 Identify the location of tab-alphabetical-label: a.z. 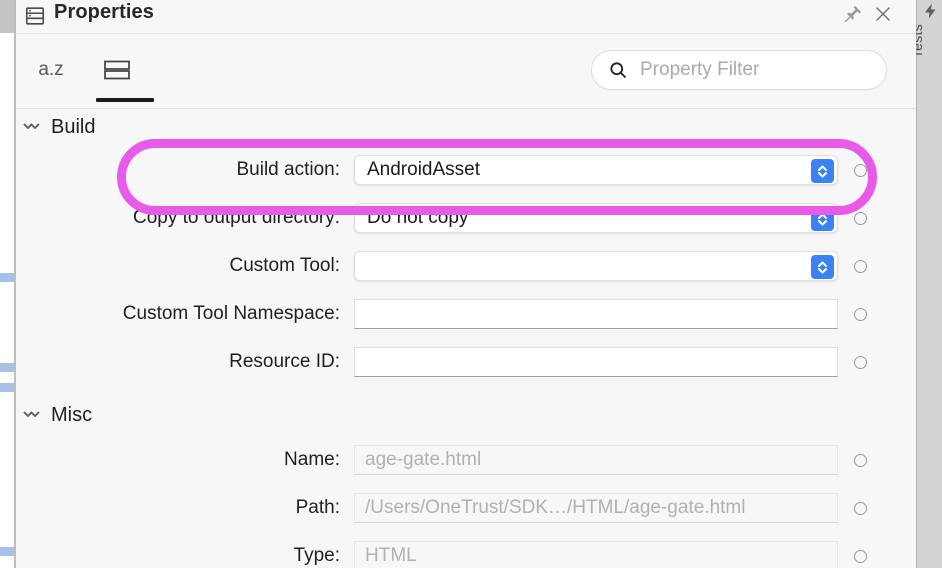
(51, 69).